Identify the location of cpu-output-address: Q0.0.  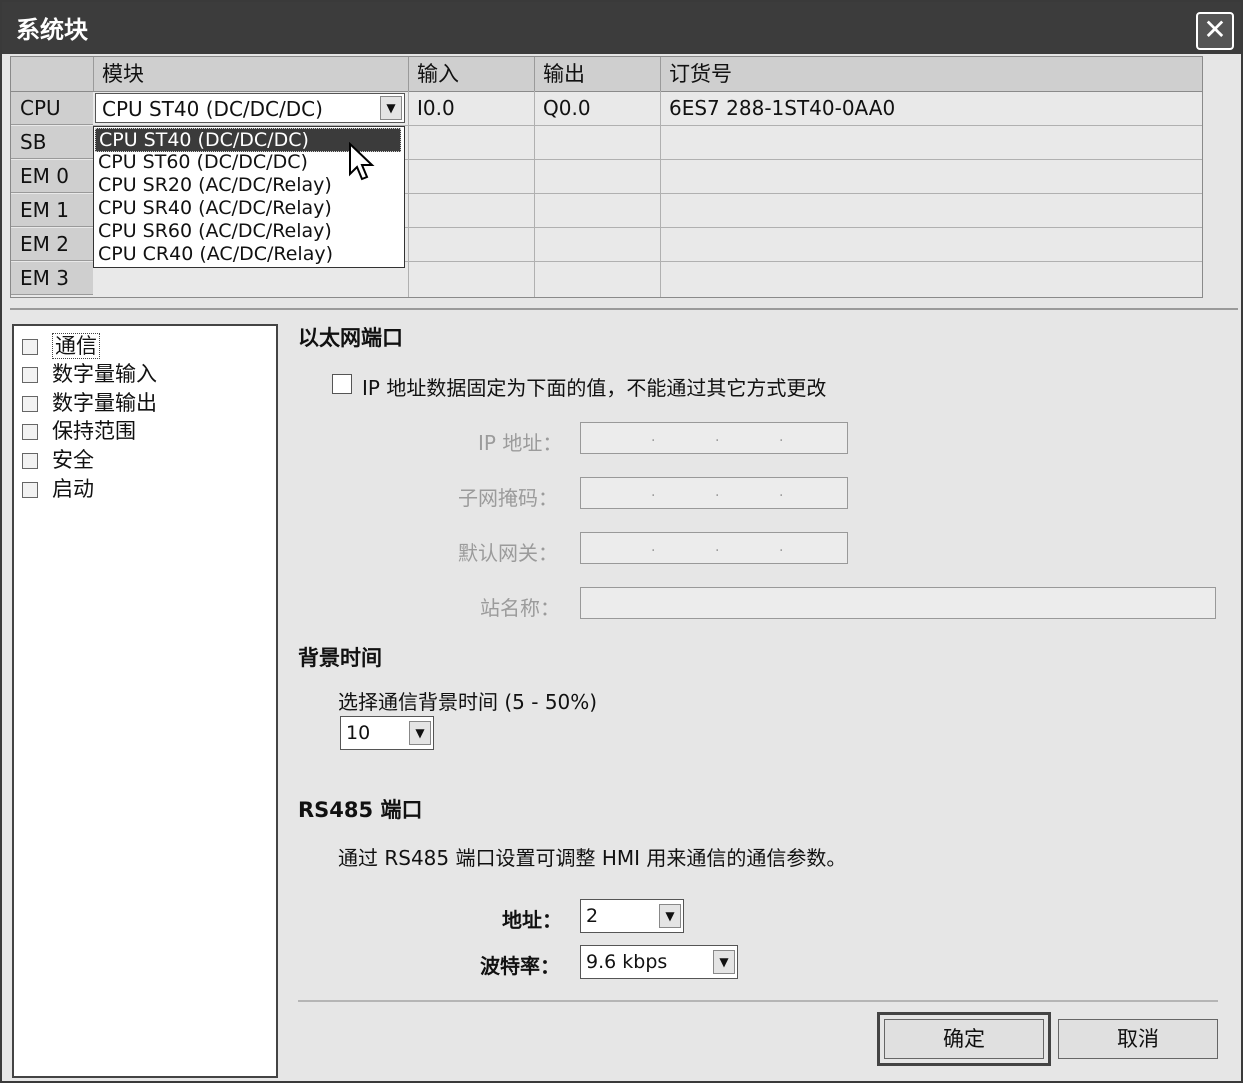
(567, 108).